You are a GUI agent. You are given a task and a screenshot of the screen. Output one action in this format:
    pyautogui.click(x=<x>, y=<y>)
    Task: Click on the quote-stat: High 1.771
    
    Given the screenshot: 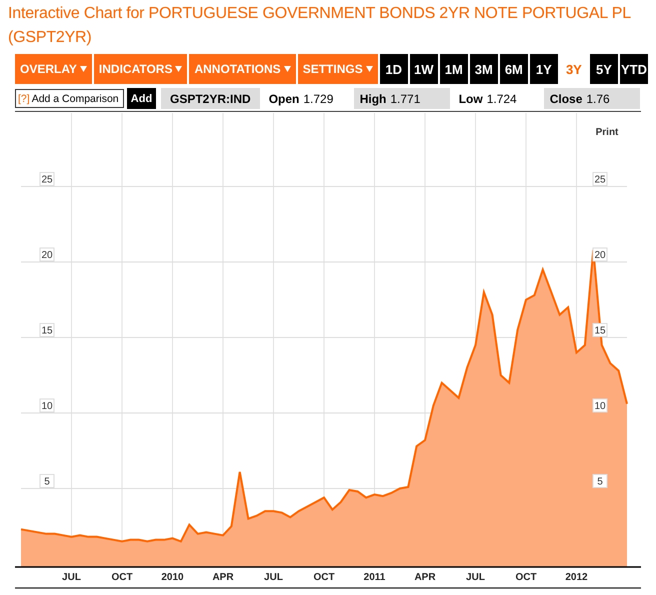 What is the action you would take?
    pyautogui.click(x=402, y=98)
    